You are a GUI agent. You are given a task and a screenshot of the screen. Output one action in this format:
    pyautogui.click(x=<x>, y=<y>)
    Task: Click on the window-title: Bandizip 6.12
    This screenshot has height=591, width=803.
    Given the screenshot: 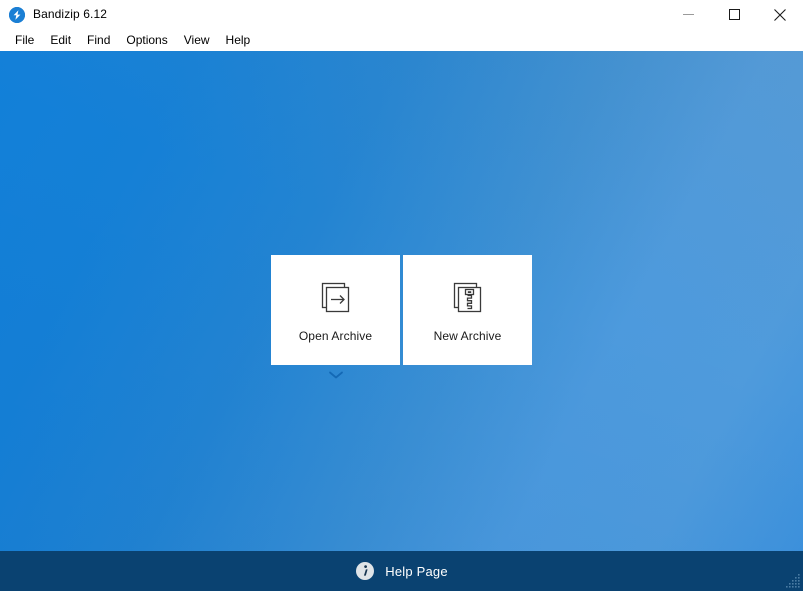 What is the action you would take?
    pyautogui.click(x=70, y=14)
    